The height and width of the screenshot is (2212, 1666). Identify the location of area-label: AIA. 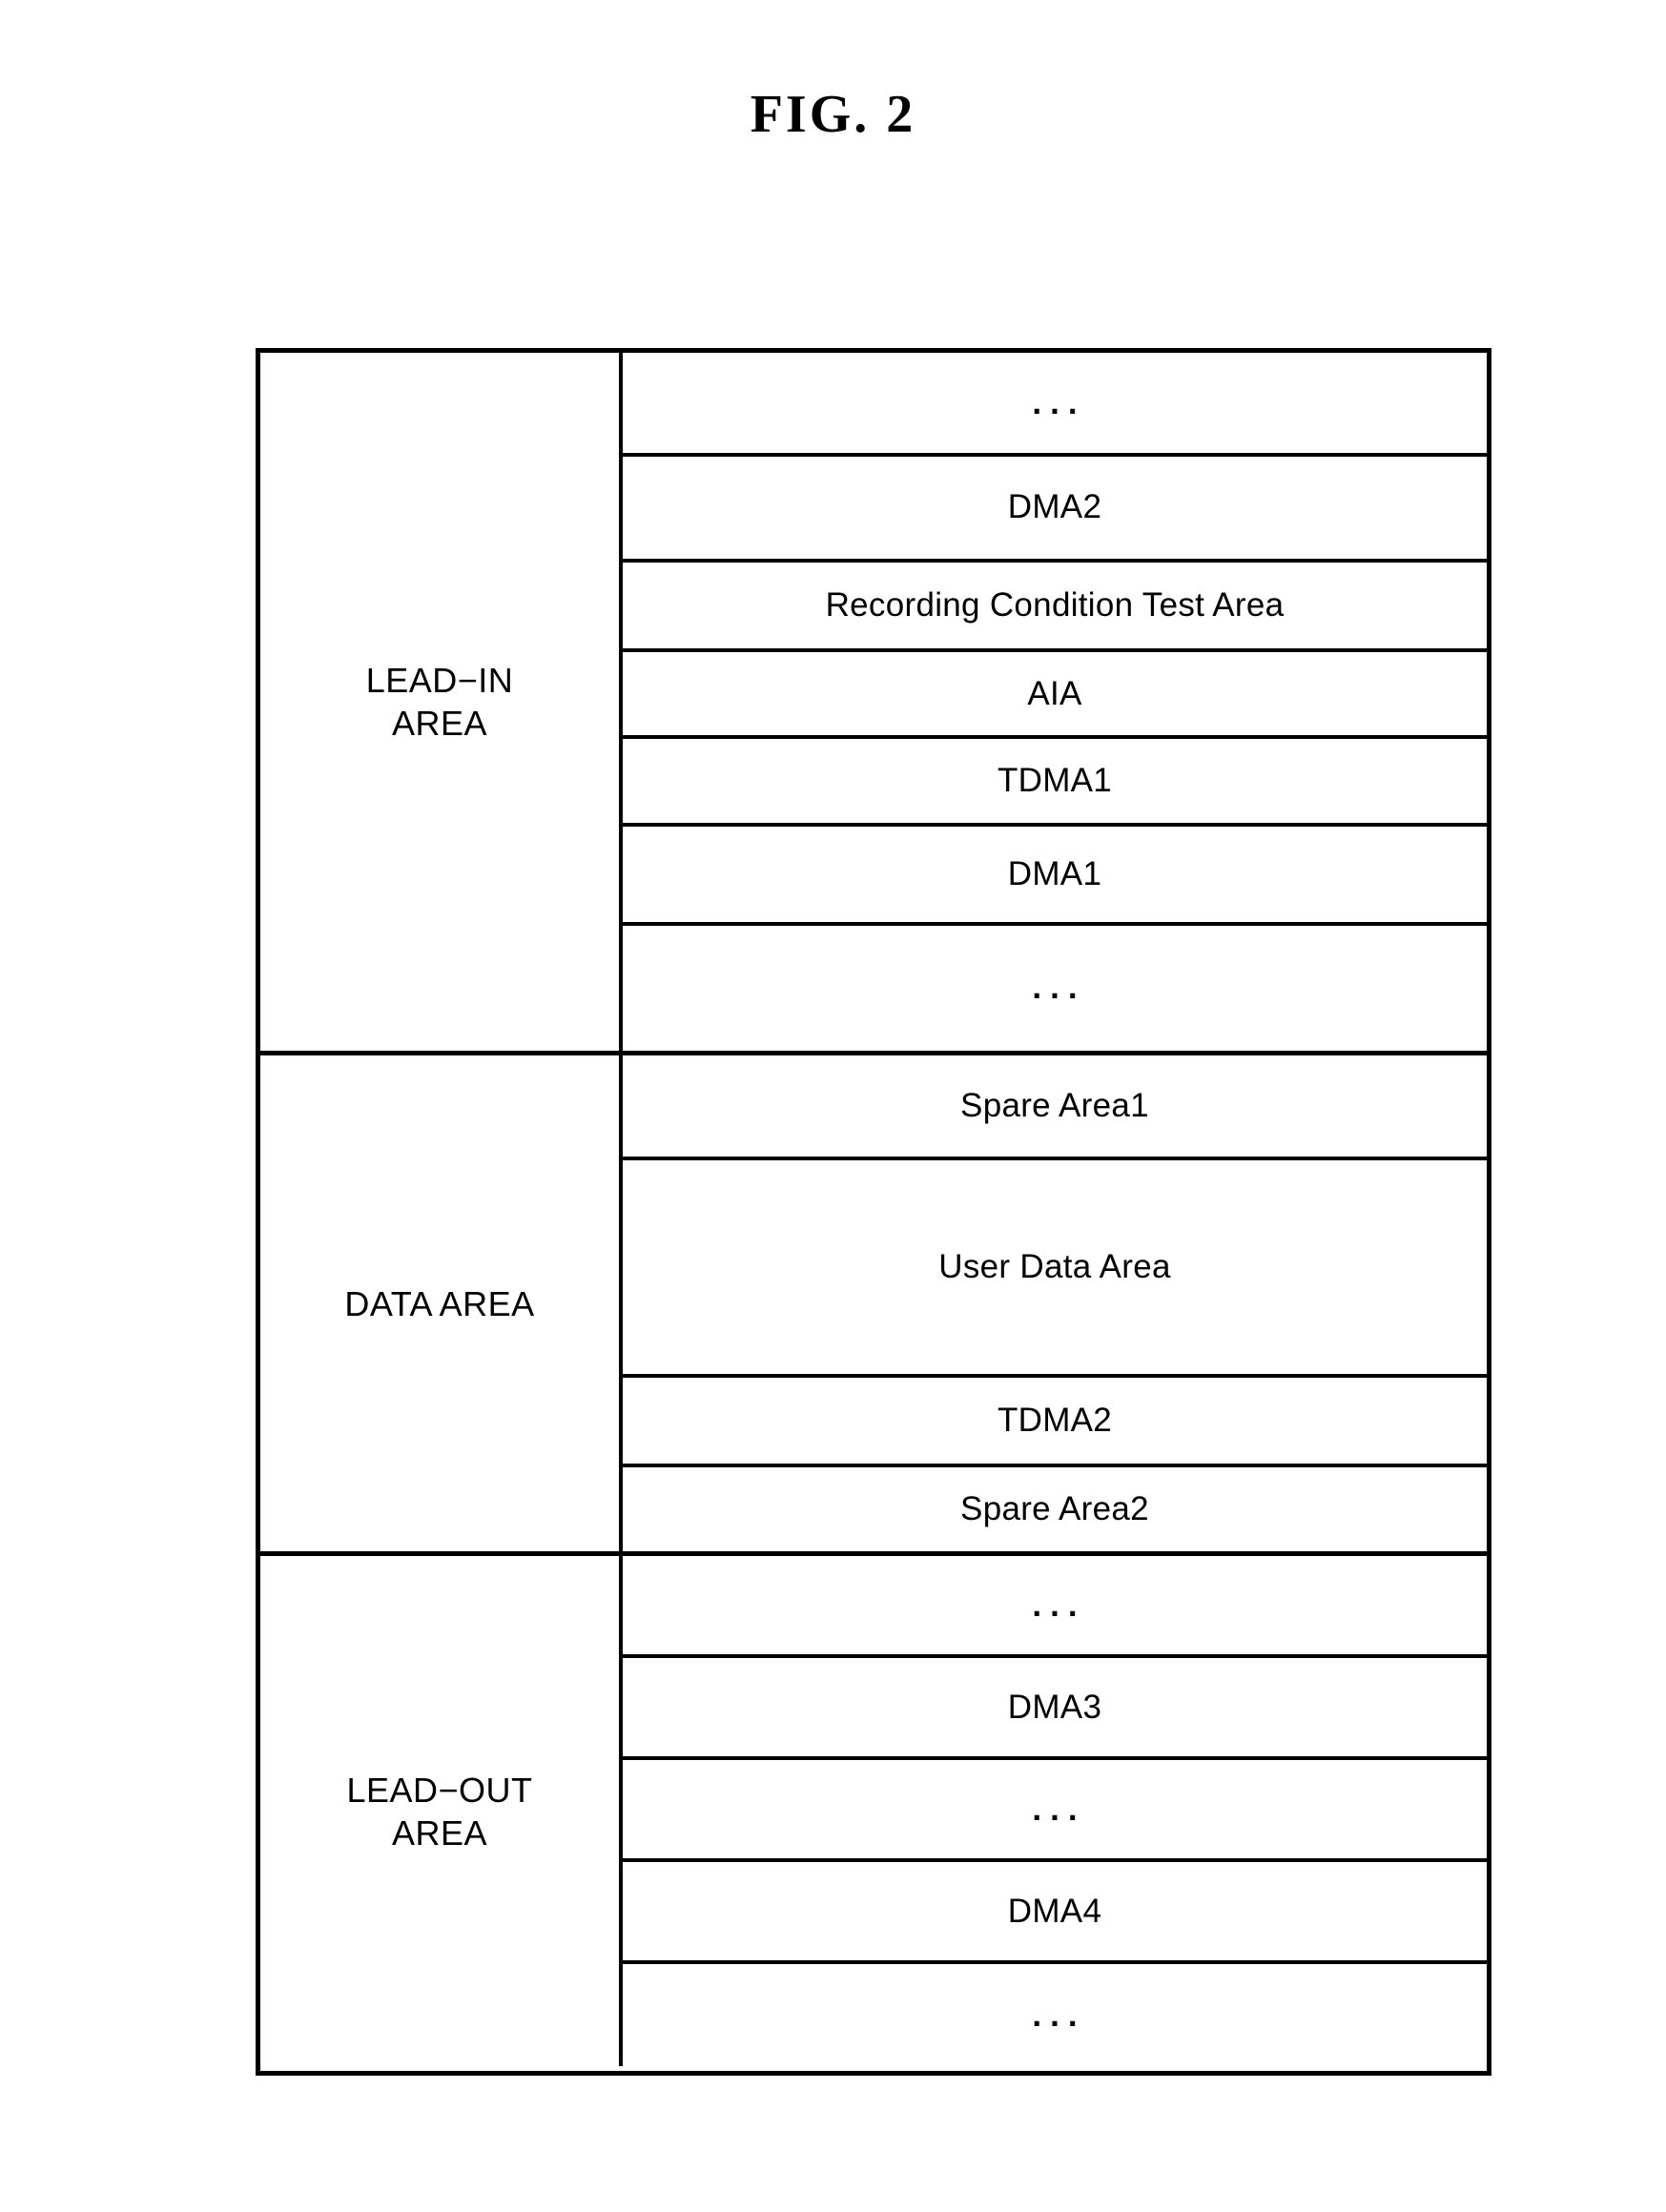
(1054, 693).